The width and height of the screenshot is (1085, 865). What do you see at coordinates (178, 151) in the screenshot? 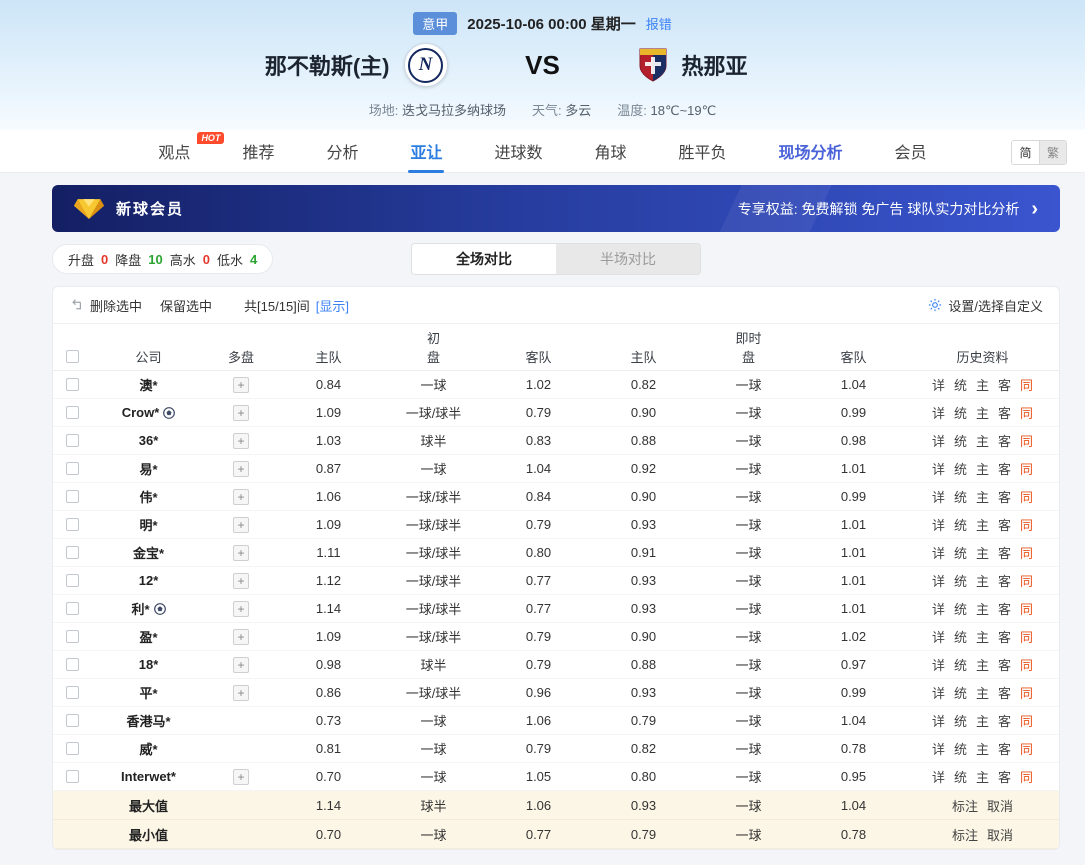
I see `nav-tab-1: 观点 HOT` at bounding box center [178, 151].